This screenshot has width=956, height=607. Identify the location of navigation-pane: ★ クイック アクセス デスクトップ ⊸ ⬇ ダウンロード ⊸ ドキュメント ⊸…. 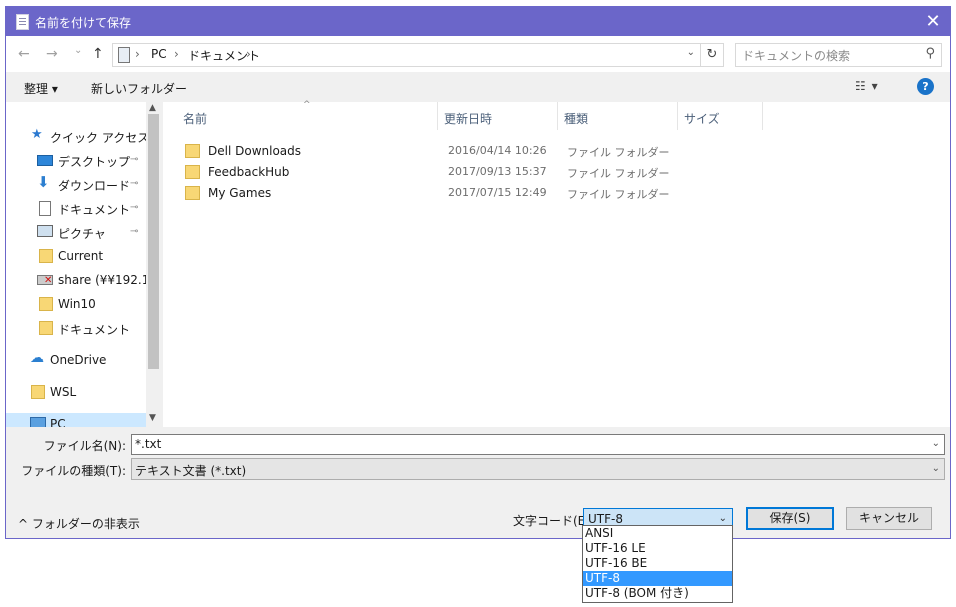
(83, 264).